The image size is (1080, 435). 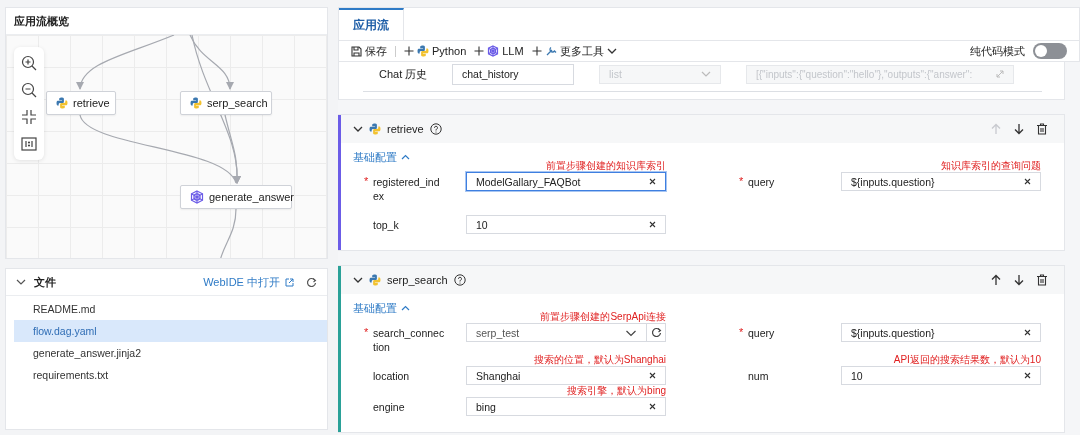 I want to click on flow-node: retrieve, so click(x=81, y=103).